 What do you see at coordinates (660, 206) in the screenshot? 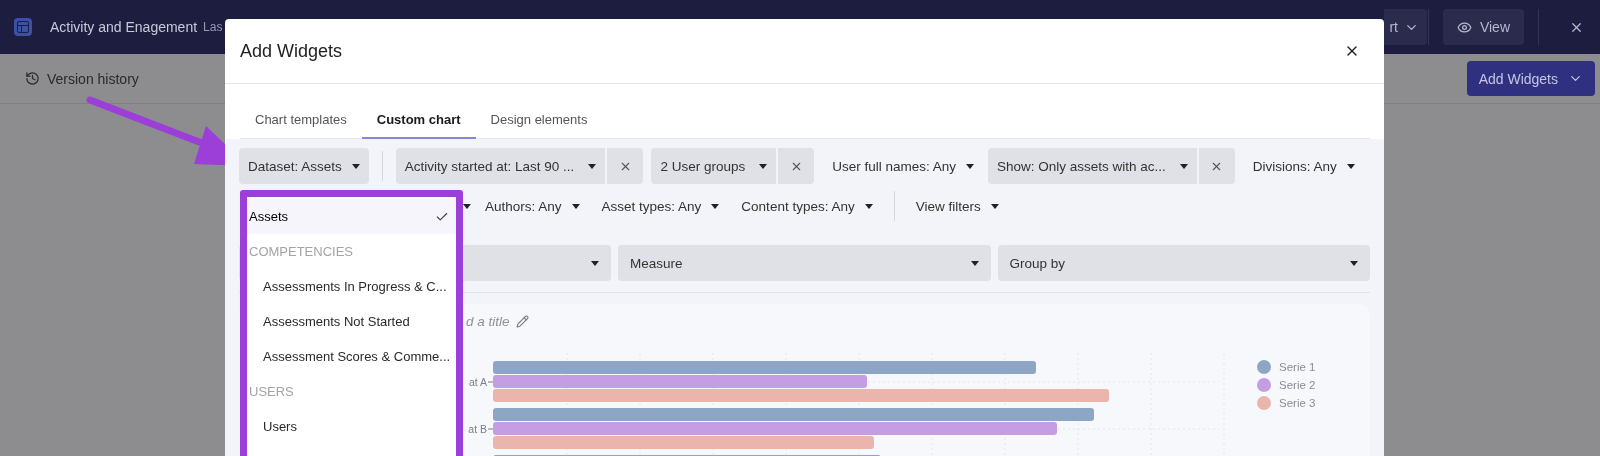
I see `filter-dropdown: Asset types: Any` at bounding box center [660, 206].